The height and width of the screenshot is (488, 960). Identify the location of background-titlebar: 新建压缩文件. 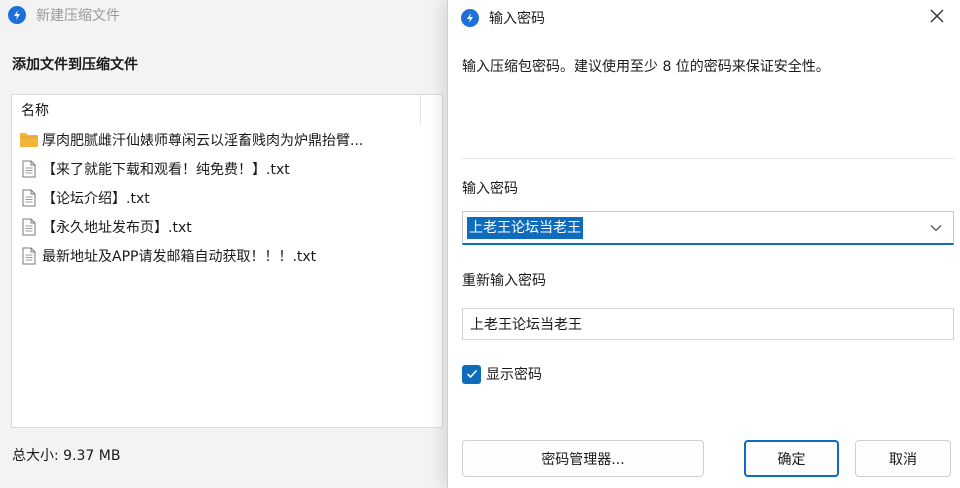
(225, 15).